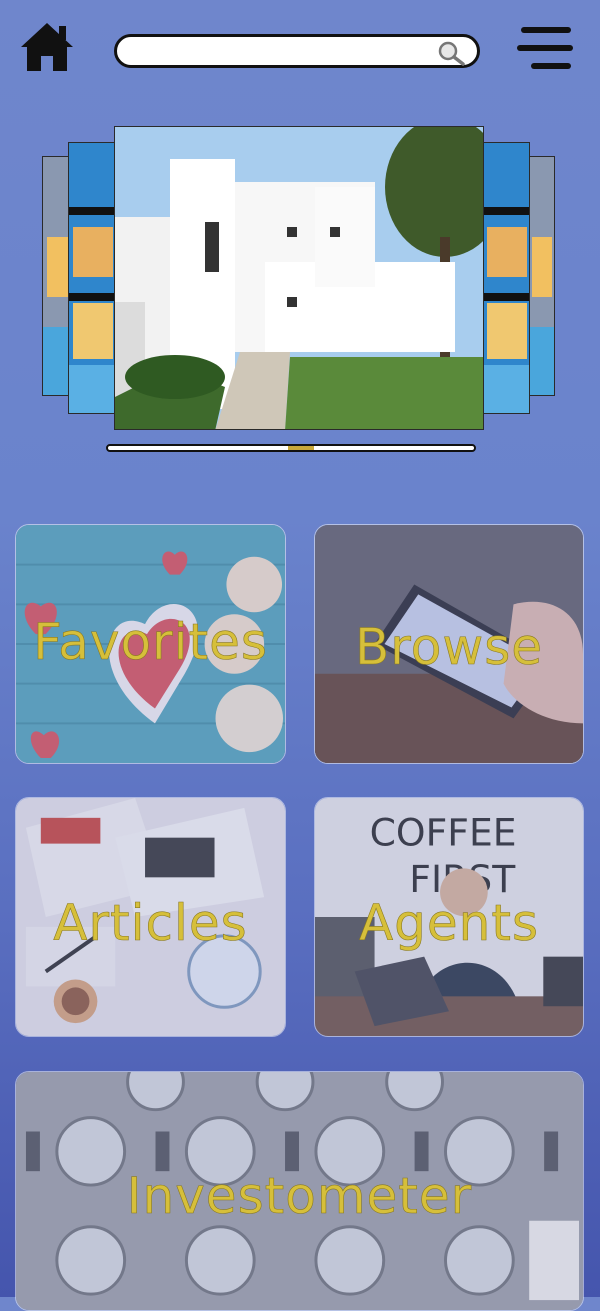  Describe the element at coordinates (283, 53) in the screenshot. I see `search-input` at that location.